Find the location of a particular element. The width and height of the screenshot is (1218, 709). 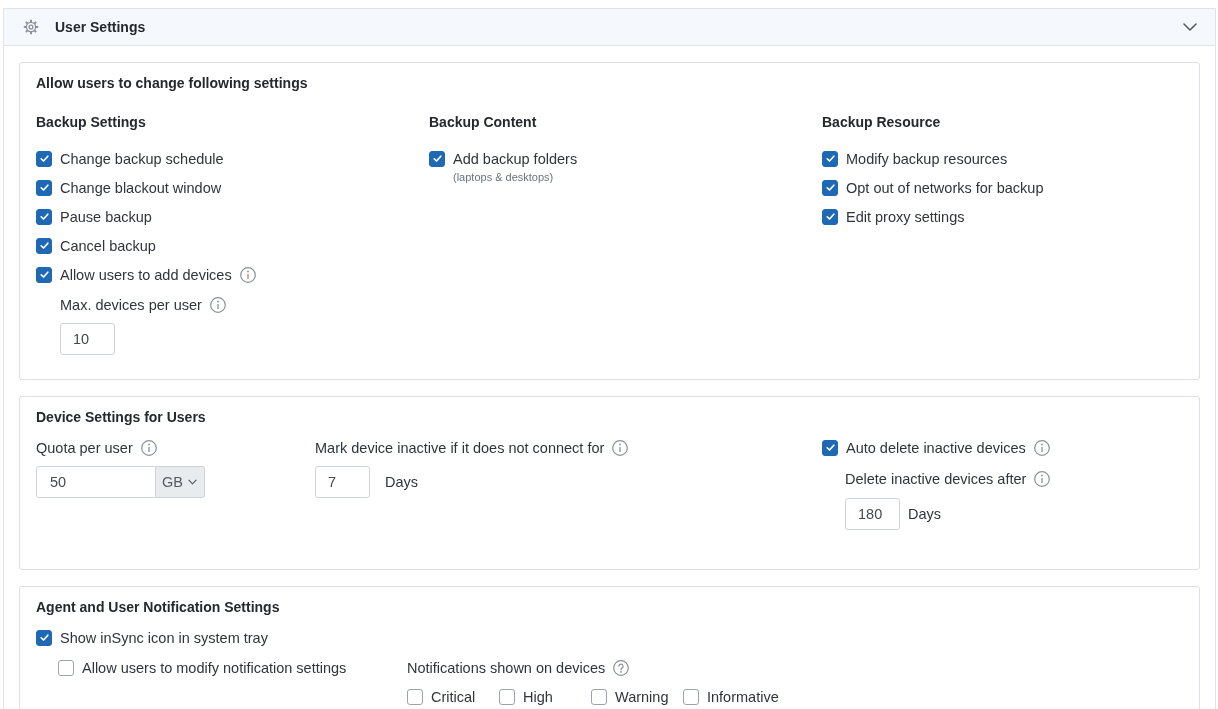

checkbox-label: High is located at coordinates (538, 697).